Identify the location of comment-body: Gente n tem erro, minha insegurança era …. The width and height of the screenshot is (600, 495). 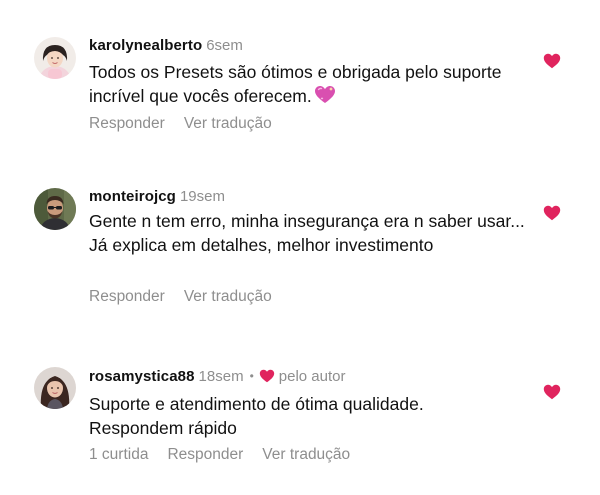
(307, 233).